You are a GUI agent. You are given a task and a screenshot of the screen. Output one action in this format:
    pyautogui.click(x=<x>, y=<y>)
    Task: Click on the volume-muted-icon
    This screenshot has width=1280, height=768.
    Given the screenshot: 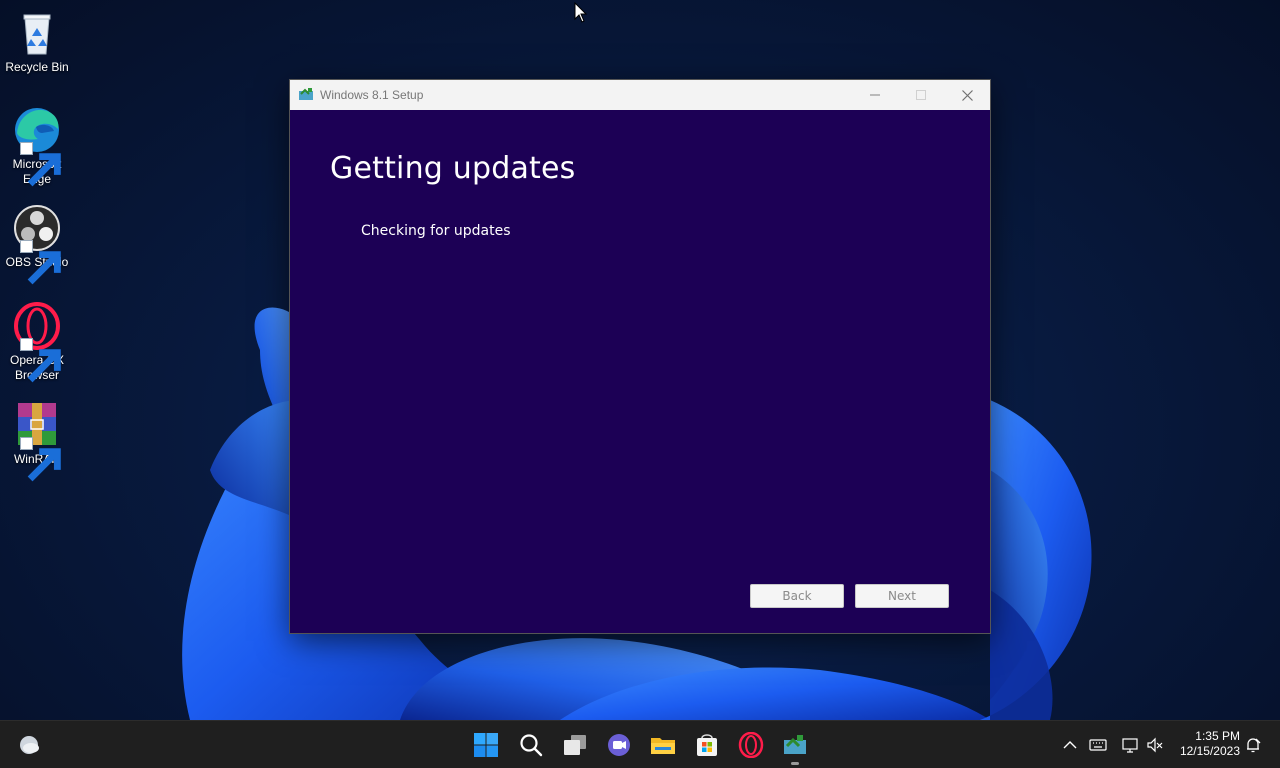 What is the action you would take?
    pyautogui.click(x=1155, y=745)
    